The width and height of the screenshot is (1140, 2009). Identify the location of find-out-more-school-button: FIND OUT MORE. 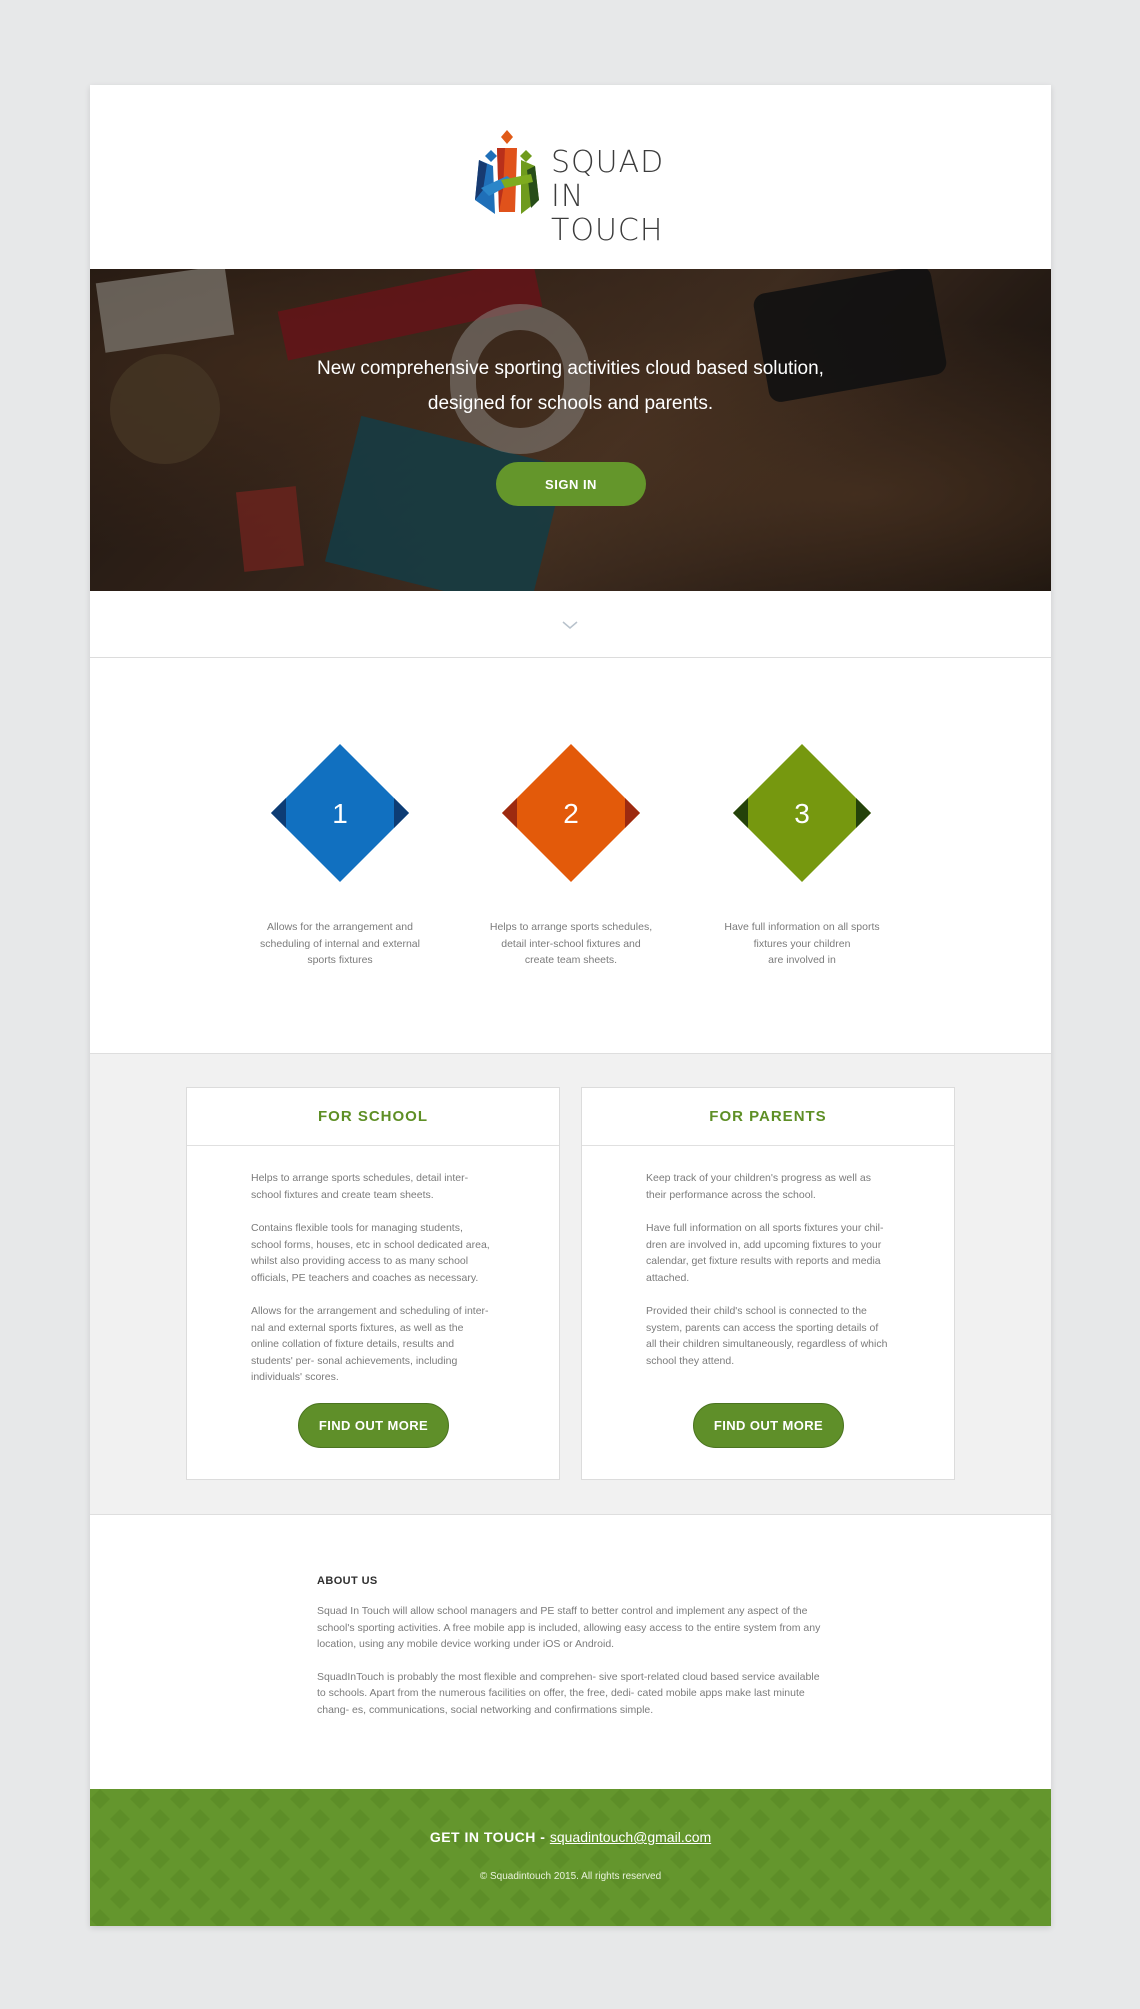
(373, 1425).